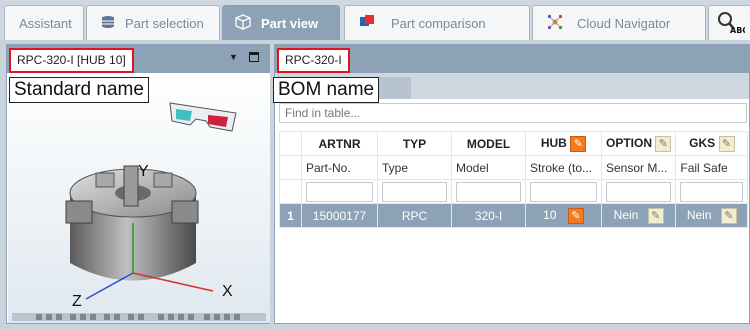  I want to click on maximize-icon, so click(254, 57).